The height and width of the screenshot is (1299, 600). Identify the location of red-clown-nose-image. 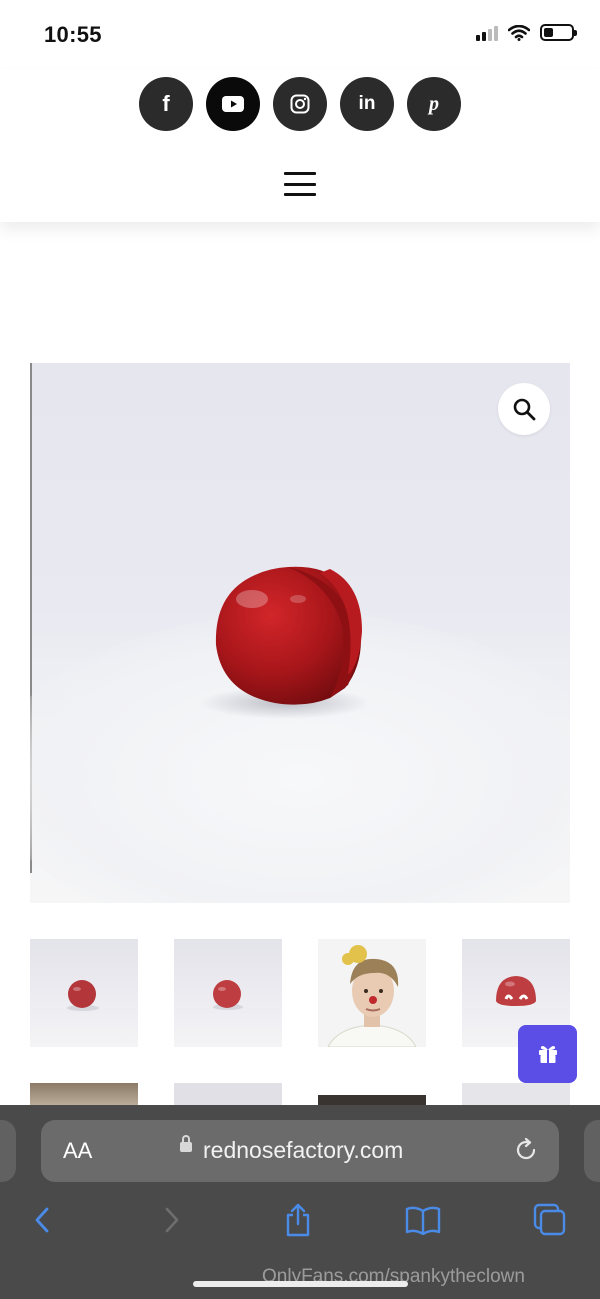
(285, 642).